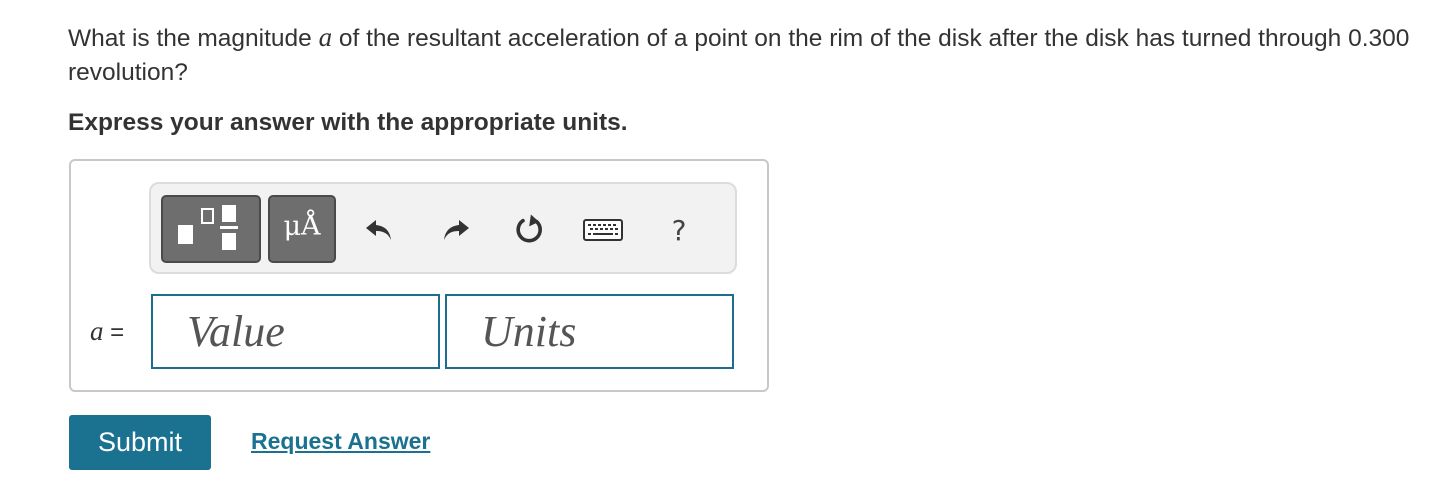 This screenshot has width=1456, height=484. I want to click on question-prefix: What is the magnitude, so click(193, 38).